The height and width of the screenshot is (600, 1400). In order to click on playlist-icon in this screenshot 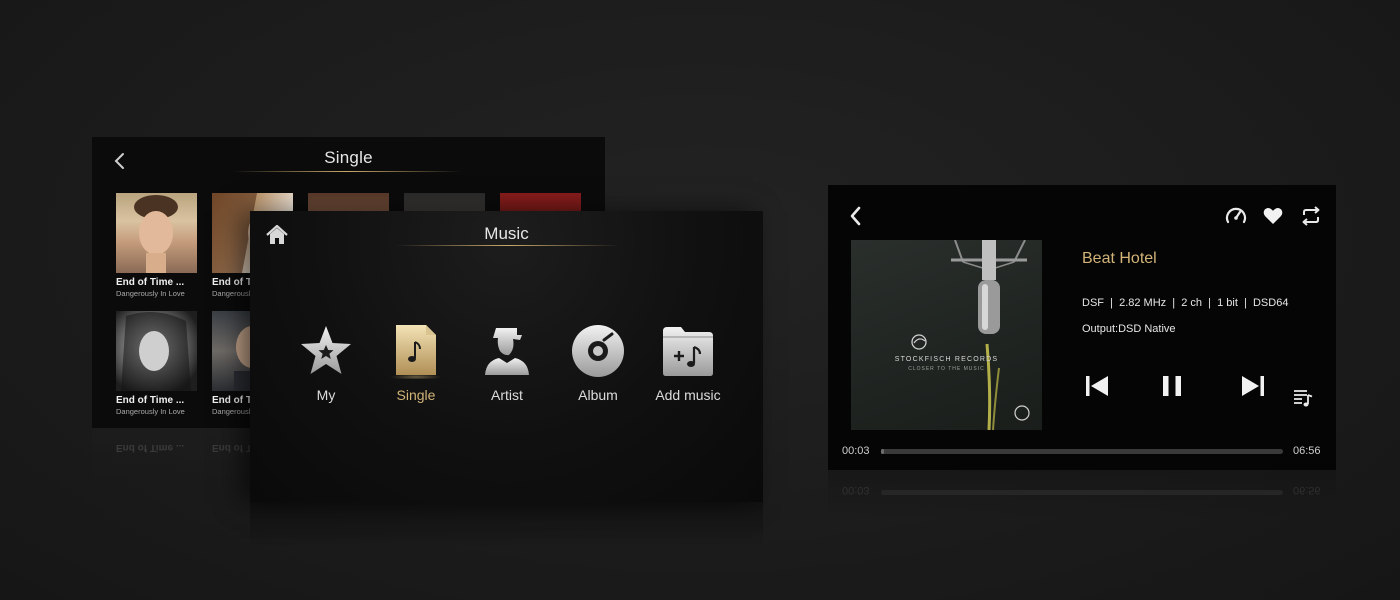, I will do `click(1303, 398)`.